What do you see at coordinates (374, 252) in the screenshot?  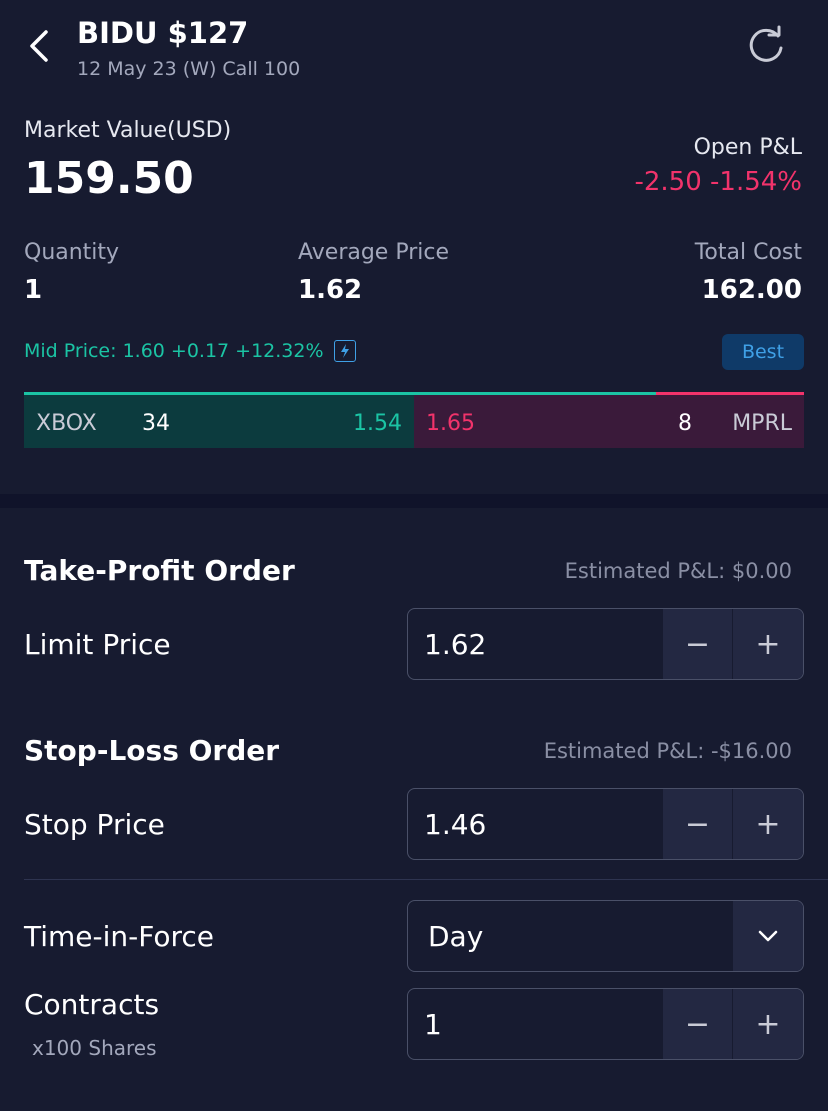 I see `average-price-label: Average Price` at bounding box center [374, 252].